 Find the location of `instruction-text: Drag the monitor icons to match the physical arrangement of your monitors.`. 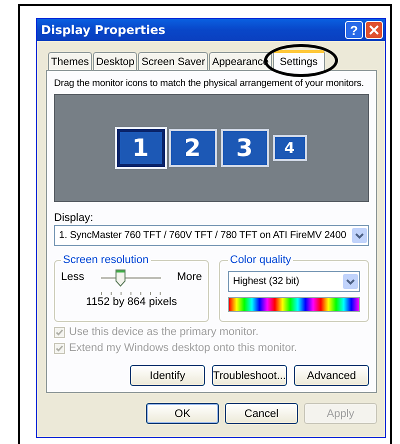

instruction-text: Drag the monitor icons to match the physical arrangement of your monitors. is located at coordinates (209, 83).